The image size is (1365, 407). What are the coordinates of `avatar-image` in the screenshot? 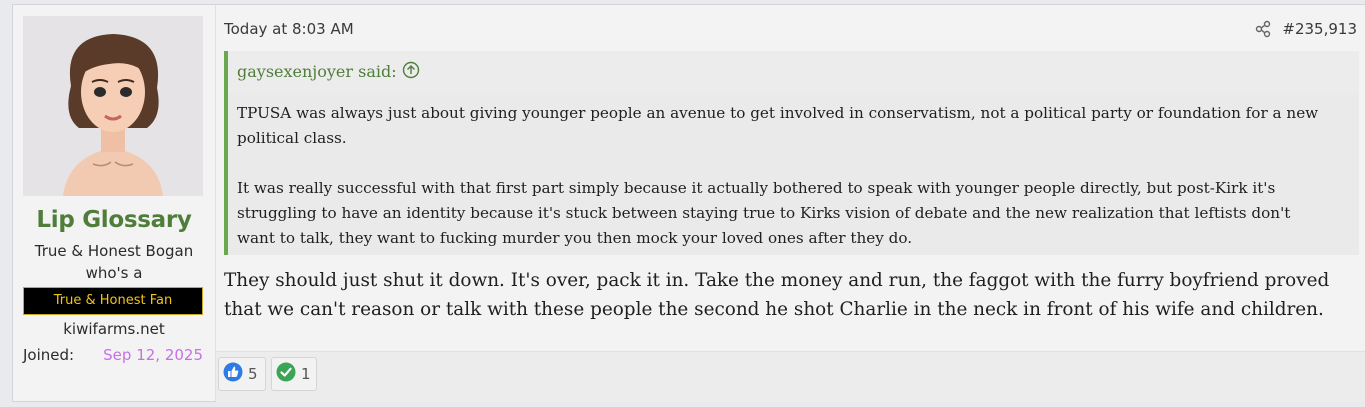 It's located at (113, 106).